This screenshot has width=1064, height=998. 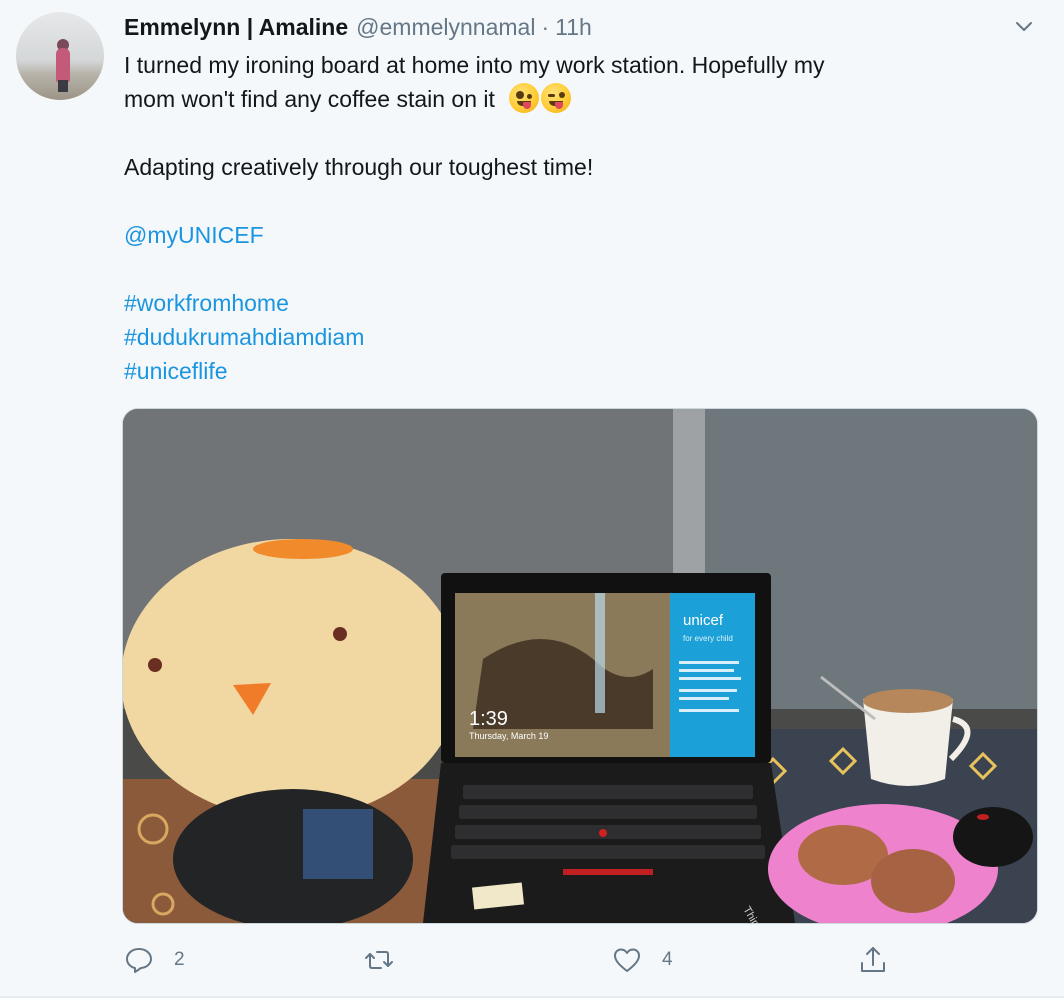 I want to click on author-display-name: Emmelynn | Amaline, so click(x=236, y=27).